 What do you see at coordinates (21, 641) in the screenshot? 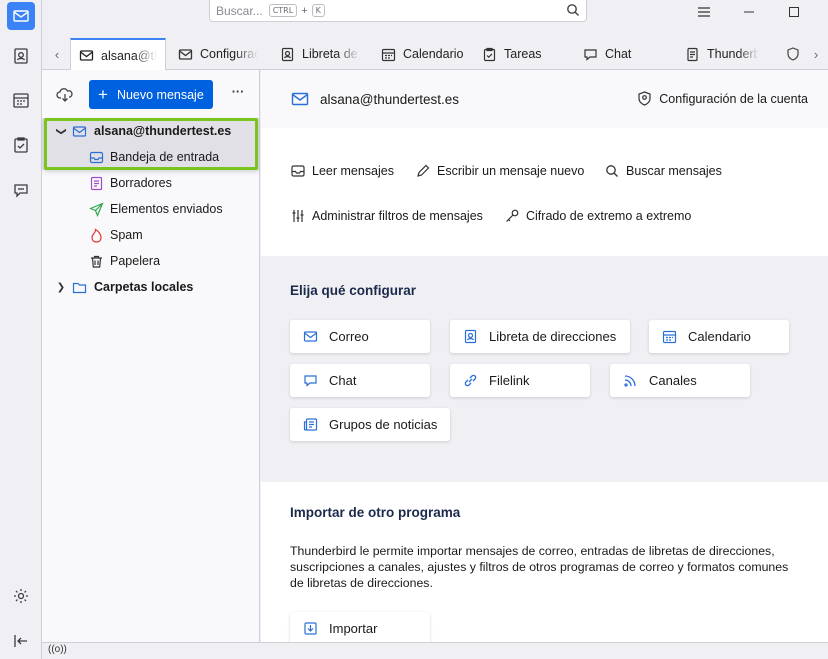
I see `collapse-spaces-button` at bounding box center [21, 641].